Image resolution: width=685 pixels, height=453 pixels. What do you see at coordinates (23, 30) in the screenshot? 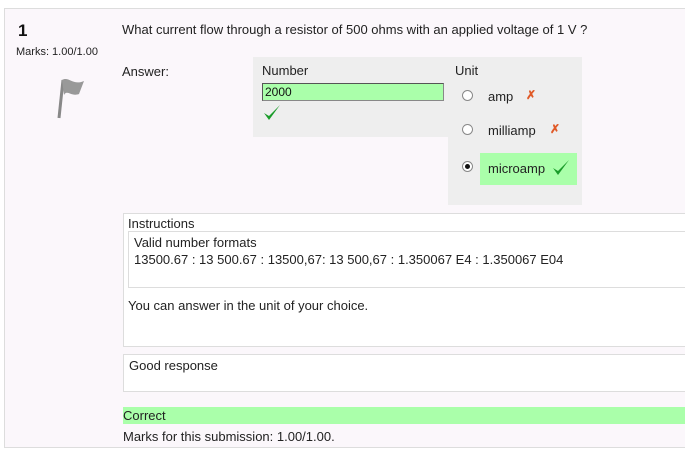
I see `question-number: 1` at bounding box center [23, 30].